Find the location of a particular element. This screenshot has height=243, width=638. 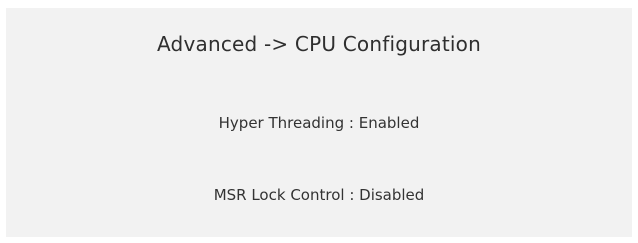

setting-msr-lock-control: MSR Lock Control : Disabled is located at coordinates (319, 195).